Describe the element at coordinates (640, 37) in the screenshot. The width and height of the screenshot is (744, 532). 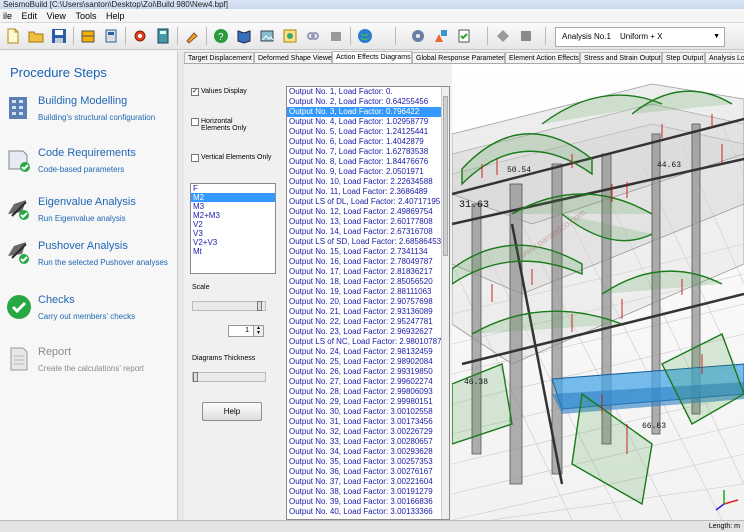
I see `analysis-selector: Analysis No.1 Uniform + X ▼` at that location.